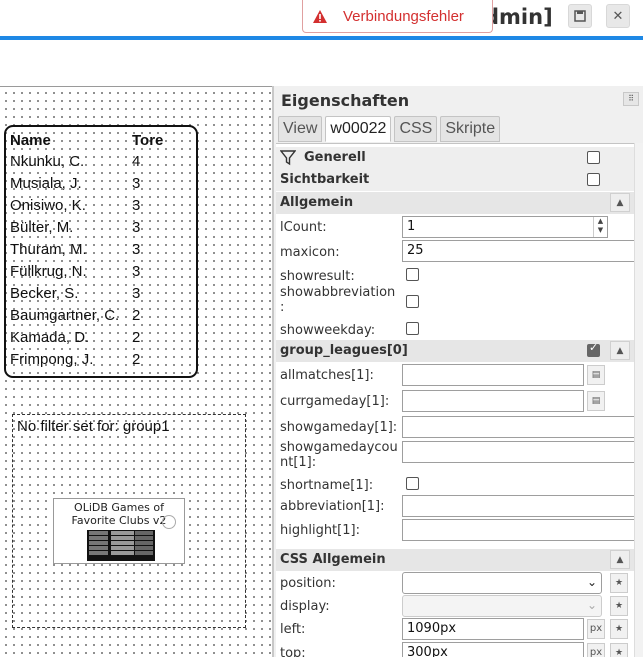 The width and height of the screenshot is (643, 657). What do you see at coordinates (48, 249) in the screenshot?
I see `player-name: Thuram, M.` at bounding box center [48, 249].